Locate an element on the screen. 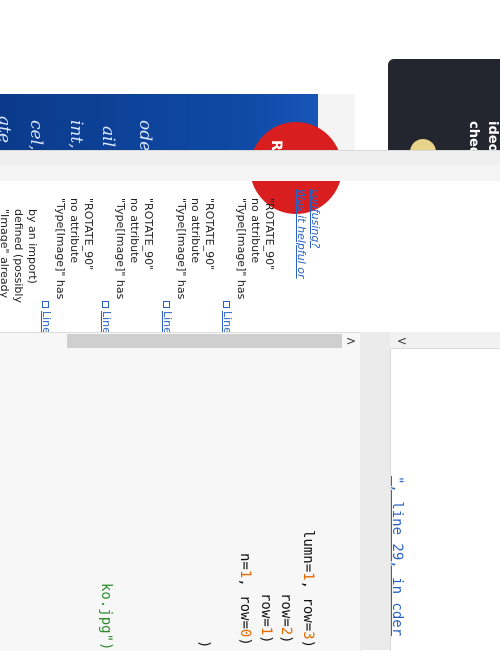  code-line: ) is located at coordinates (204, 644).